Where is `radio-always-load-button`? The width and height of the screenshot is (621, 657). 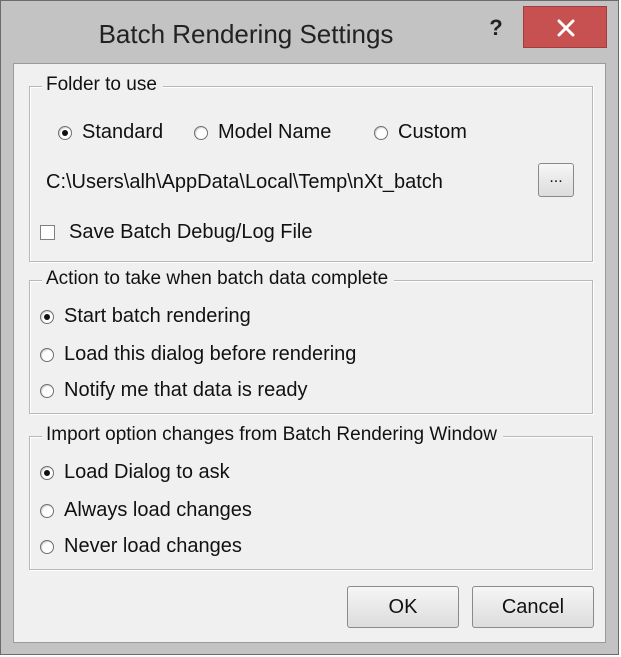
radio-always-load-button is located at coordinates (47, 510).